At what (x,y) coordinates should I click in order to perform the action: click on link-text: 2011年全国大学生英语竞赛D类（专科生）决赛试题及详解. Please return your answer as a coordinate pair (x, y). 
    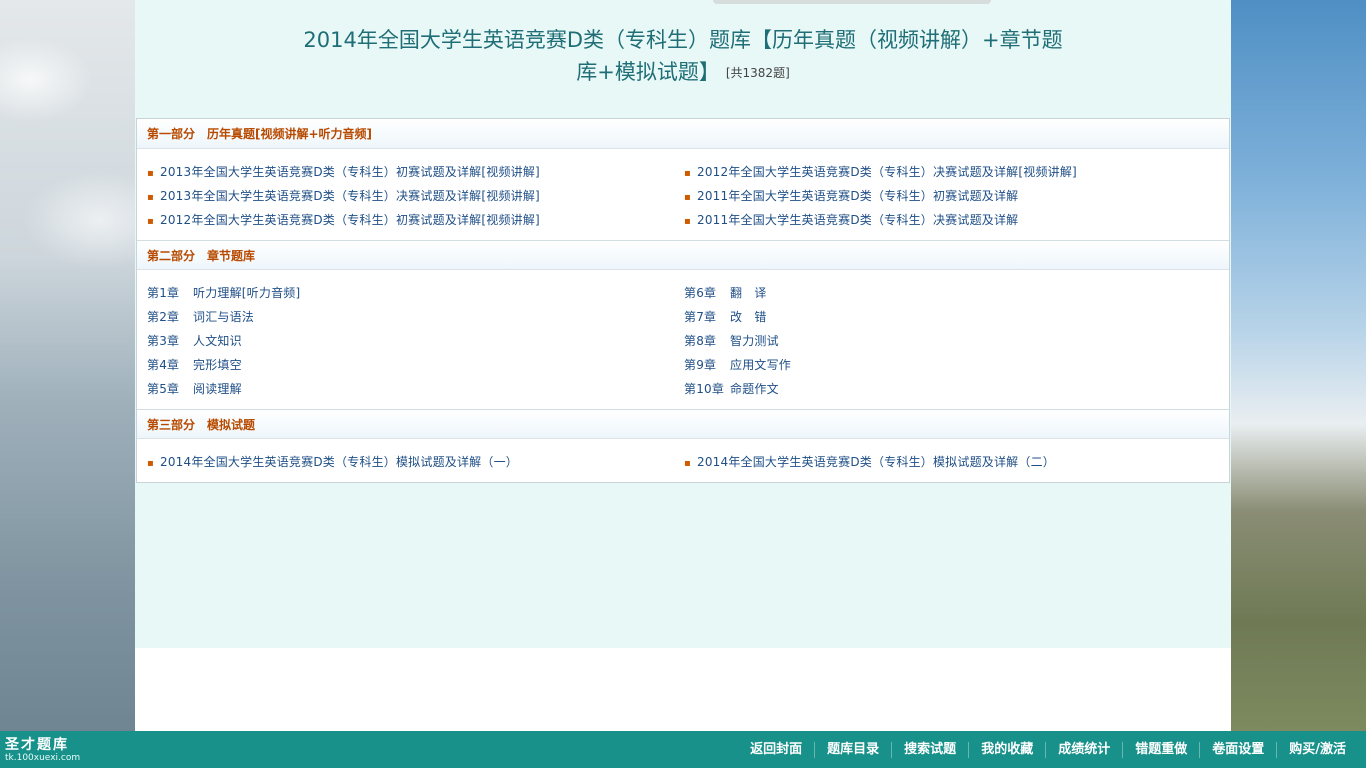
    Looking at the image, I should click on (857, 220).